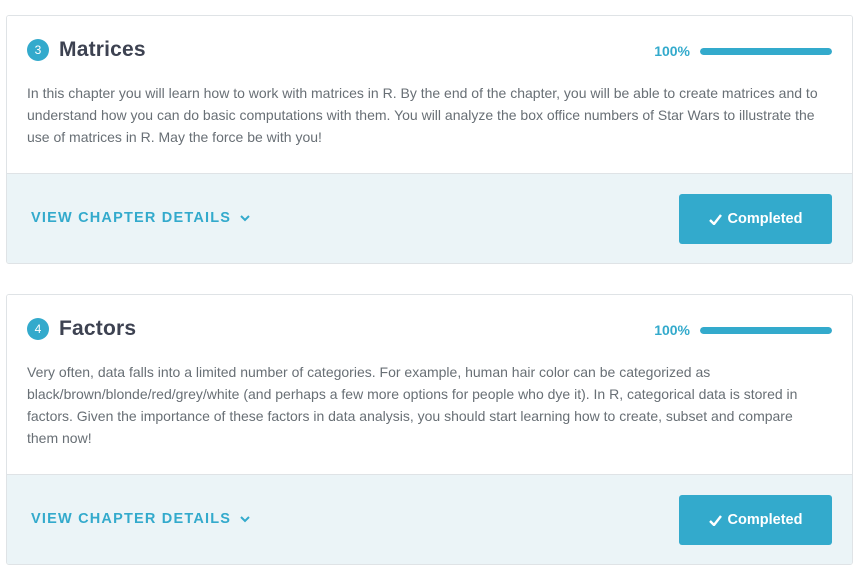 Image resolution: width=862 pixels, height=582 pixels. Describe the element at coordinates (98, 328) in the screenshot. I see `chapter-title: Factors` at that location.